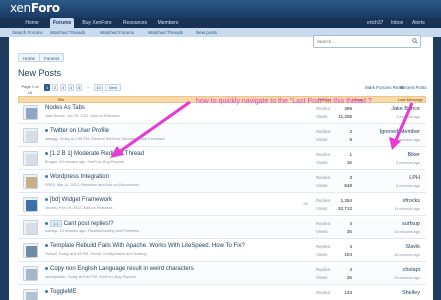  I want to click on thread-title-line: 1.1 Cant post replies!?, so click(79, 223).